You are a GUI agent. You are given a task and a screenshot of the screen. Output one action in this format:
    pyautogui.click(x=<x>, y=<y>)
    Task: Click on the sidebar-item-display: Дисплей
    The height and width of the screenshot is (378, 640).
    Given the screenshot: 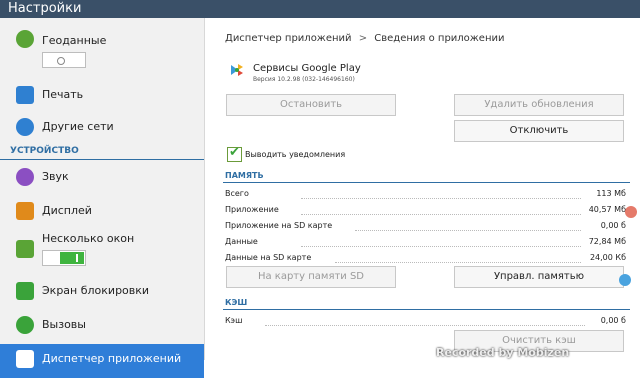 What is the action you would take?
    pyautogui.click(x=102, y=214)
    